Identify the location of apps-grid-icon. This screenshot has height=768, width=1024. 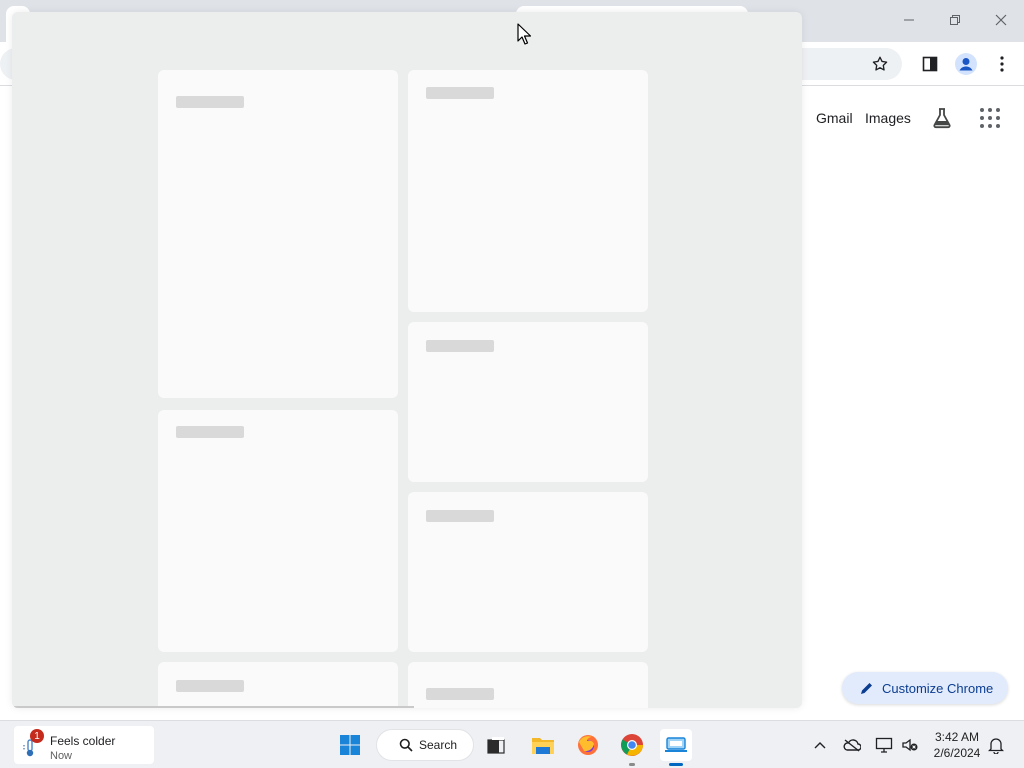
(990, 118).